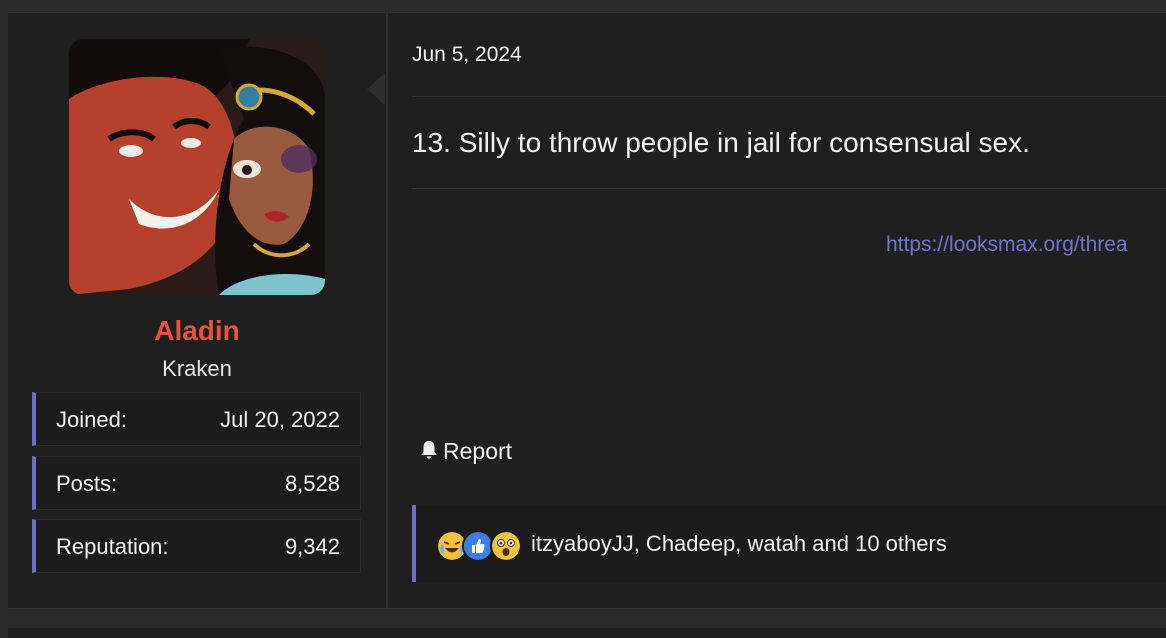  I want to click on report-button: Report, so click(465, 451).